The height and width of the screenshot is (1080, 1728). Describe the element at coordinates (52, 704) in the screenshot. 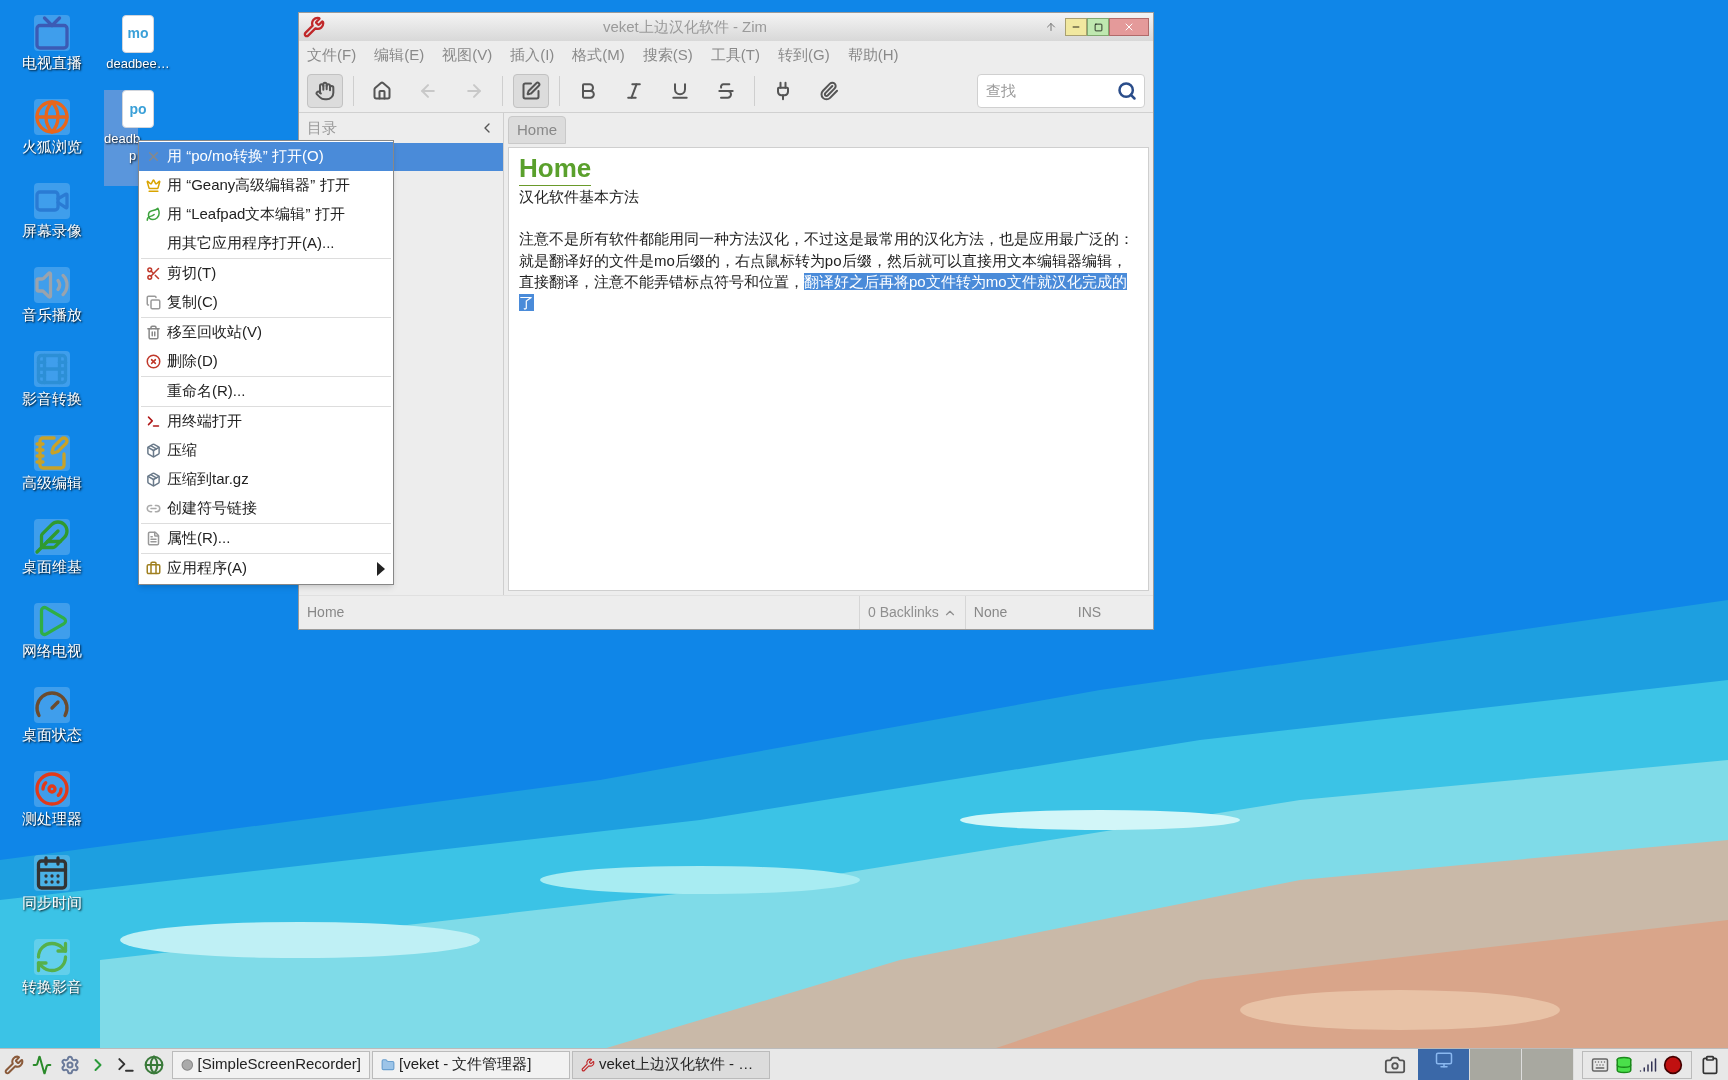

I see `gauge-icon` at that location.